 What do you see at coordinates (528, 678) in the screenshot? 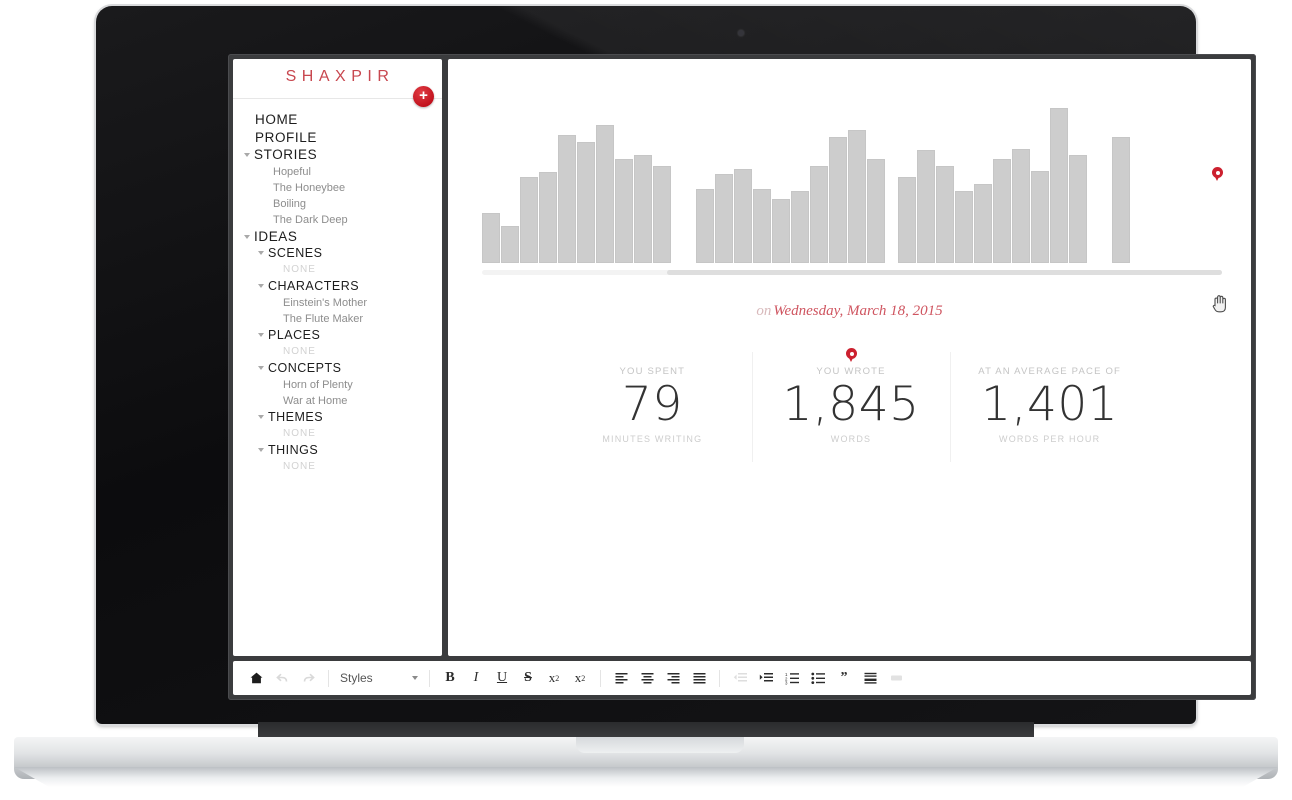
I see `strikethrough-button: S` at bounding box center [528, 678].